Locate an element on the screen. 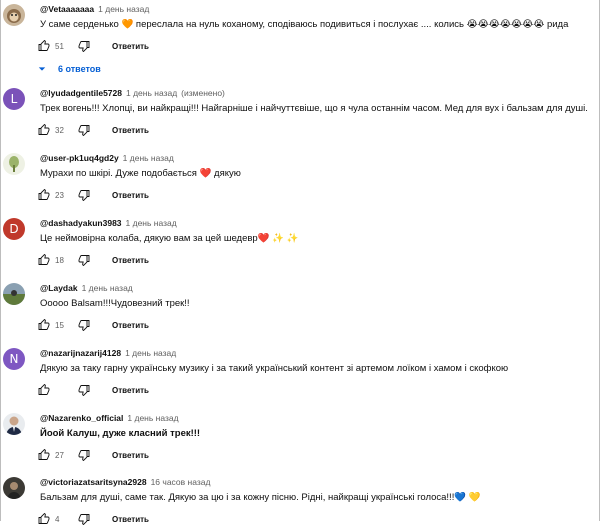 Image resolution: width=600 pixels, height=526 pixels. comment-author: @user-pk1uq4gd2y is located at coordinates (79, 158).